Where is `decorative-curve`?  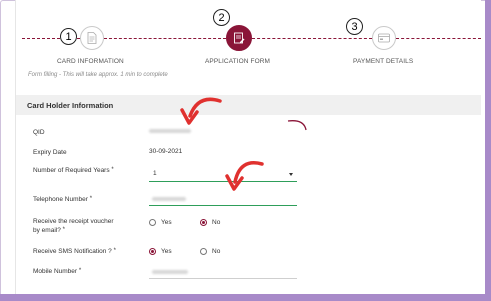 decorative-curve is located at coordinates (297, 125).